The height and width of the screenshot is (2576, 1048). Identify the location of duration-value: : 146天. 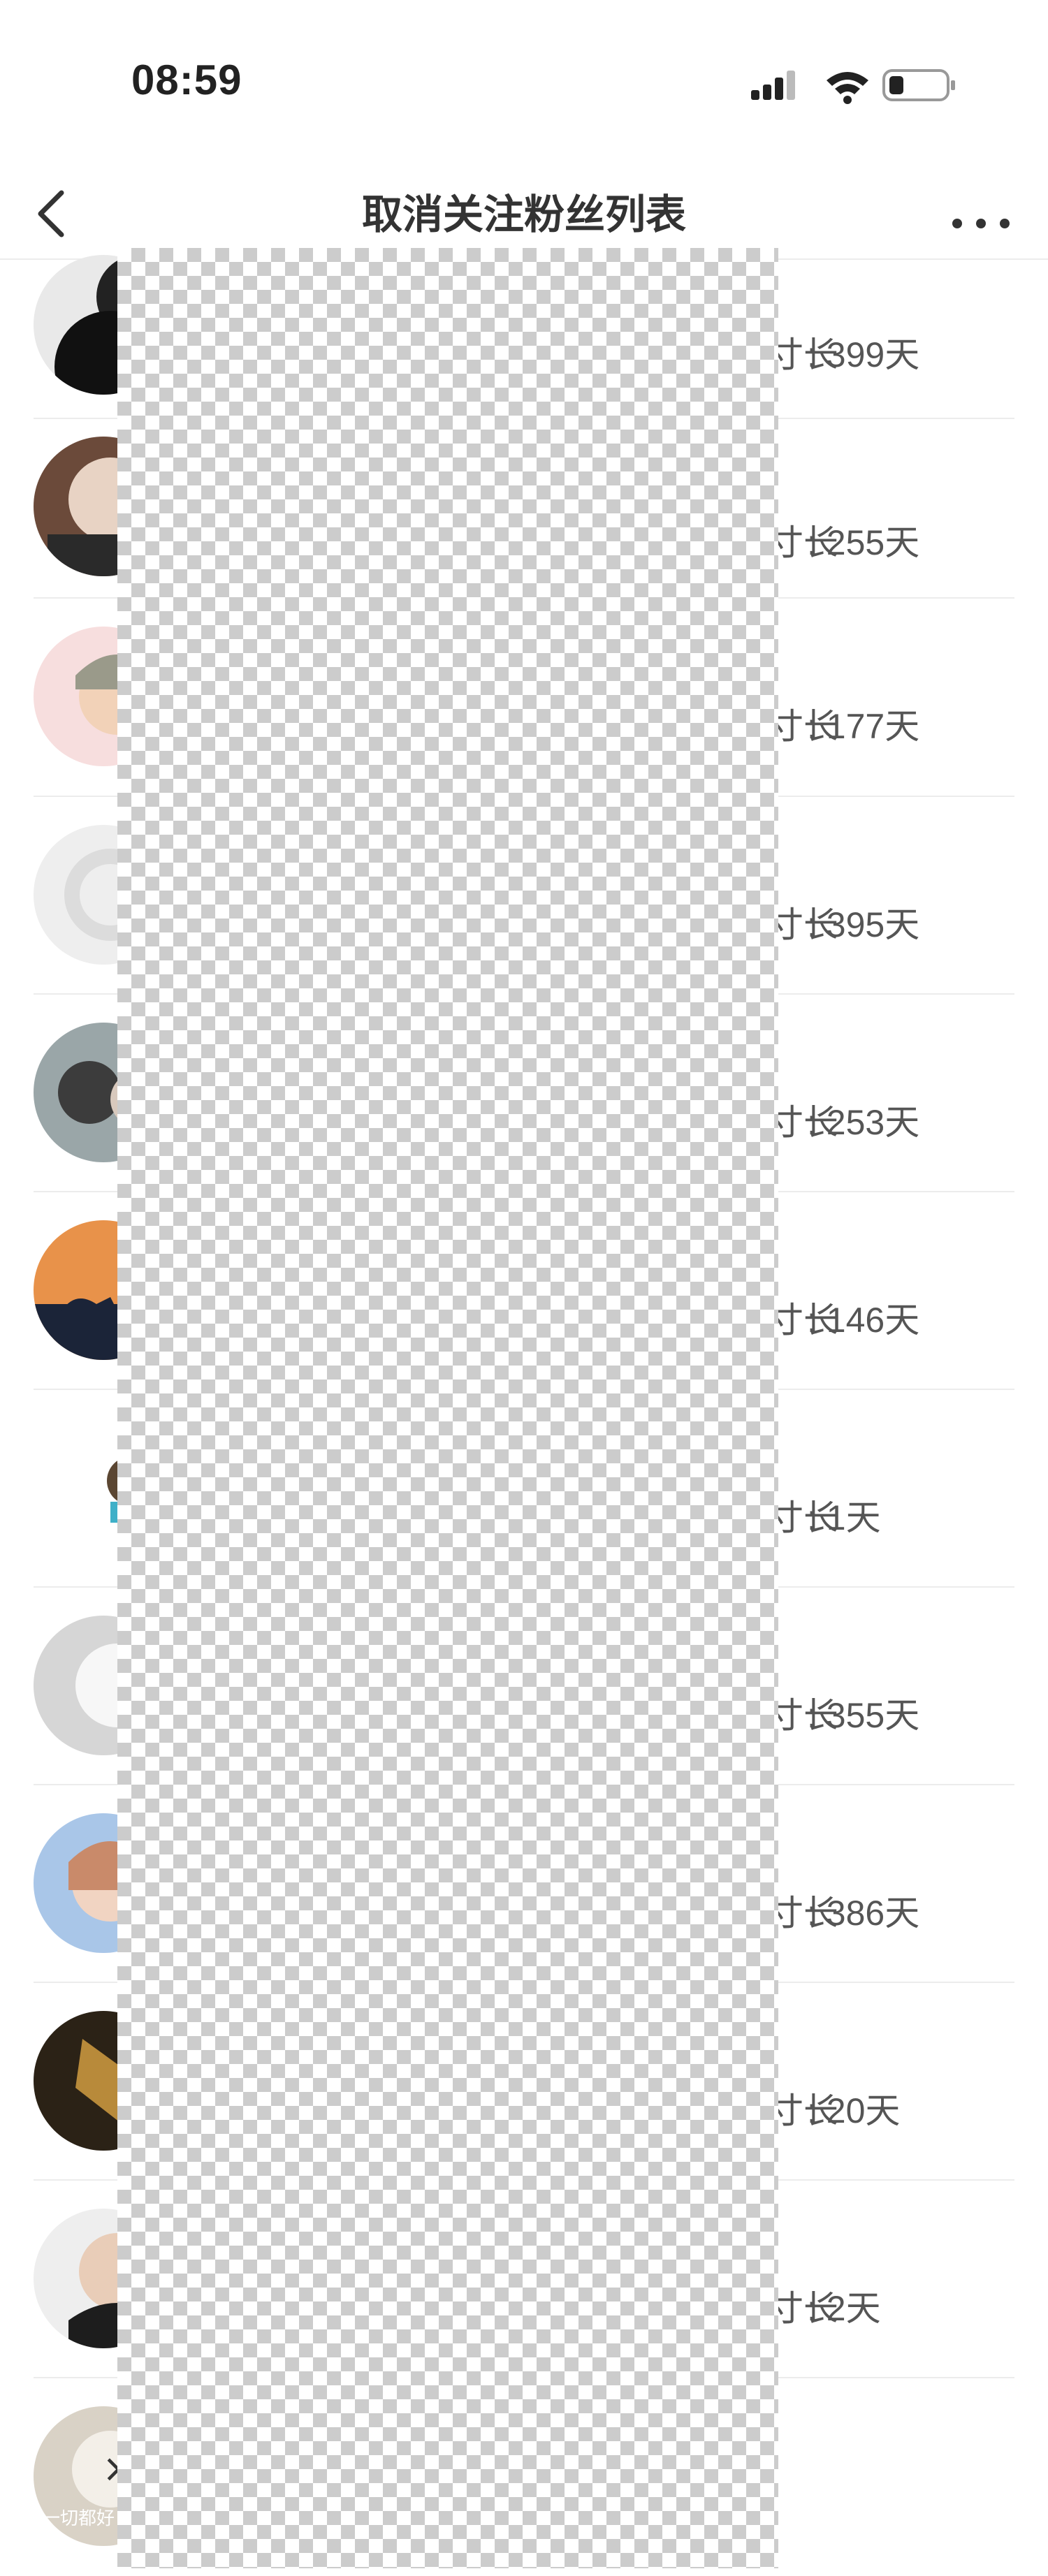
(863, 1320).